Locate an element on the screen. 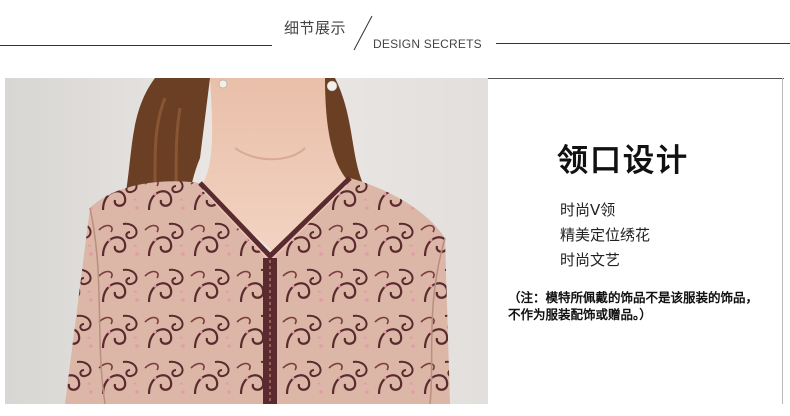  feature-list: 时尚V领 精美定位绣花 时尚文艺 is located at coordinates (605, 235).